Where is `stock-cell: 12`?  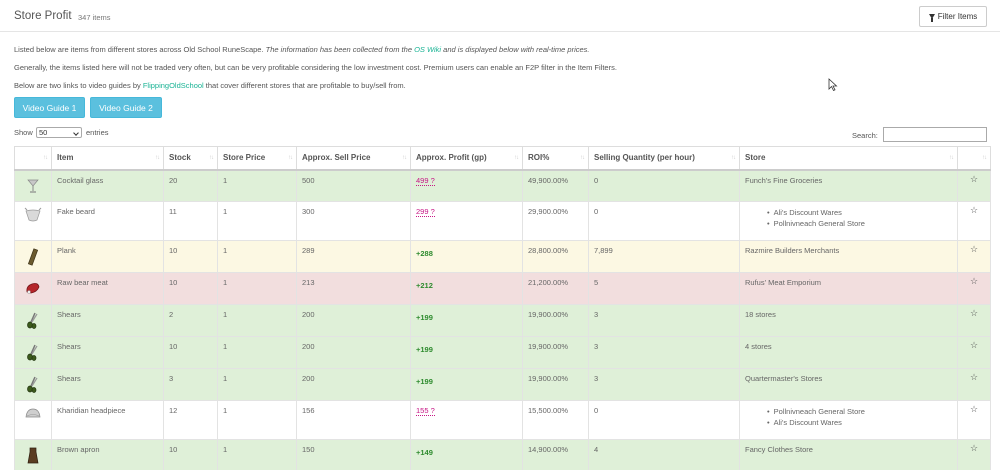
stock-cell: 12 is located at coordinates (190, 420).